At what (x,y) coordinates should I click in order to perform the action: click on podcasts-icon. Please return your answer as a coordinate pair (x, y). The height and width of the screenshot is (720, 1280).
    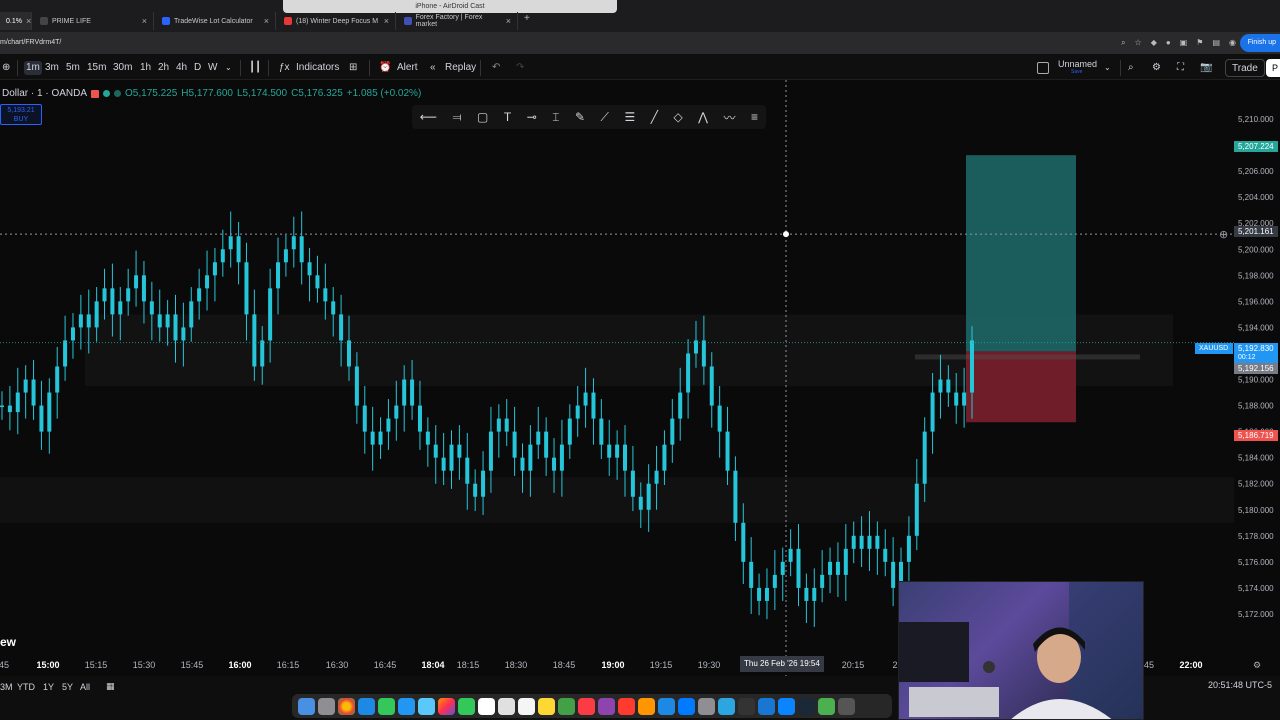
    Looking at the image, I should click on (606, 706).